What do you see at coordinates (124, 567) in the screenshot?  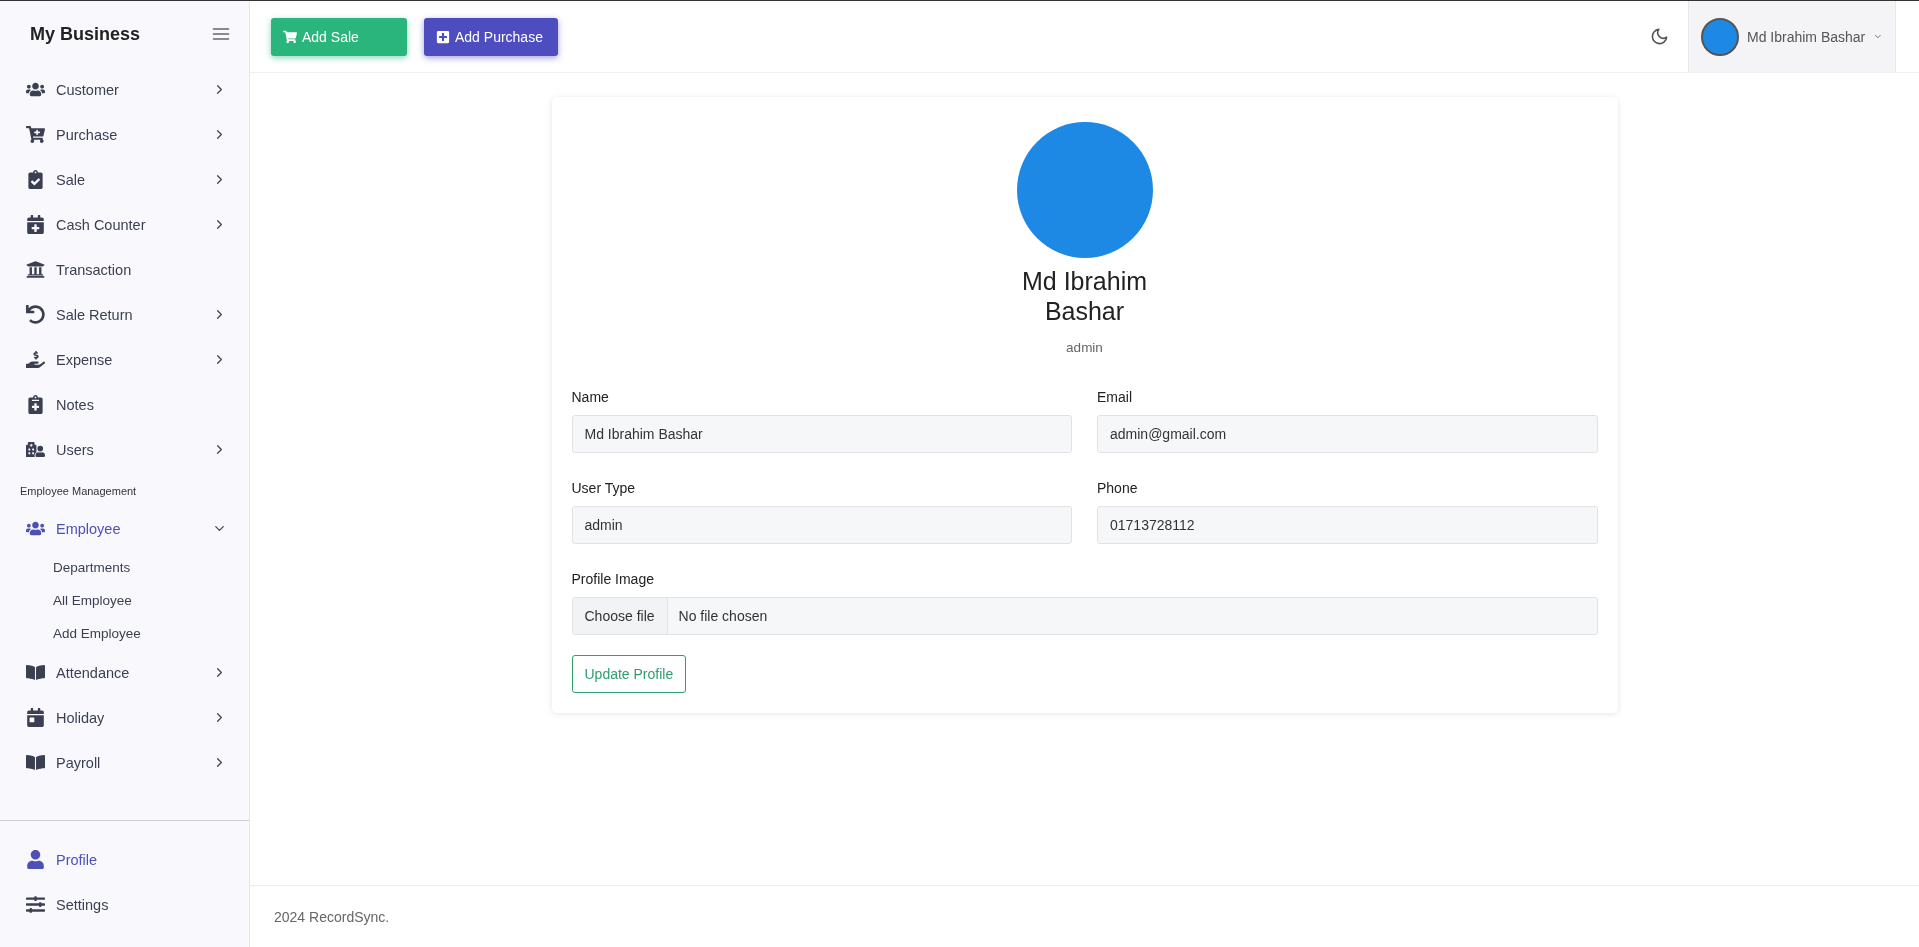 I see `submenu-item: Departments` at bounding box center [124, 567].